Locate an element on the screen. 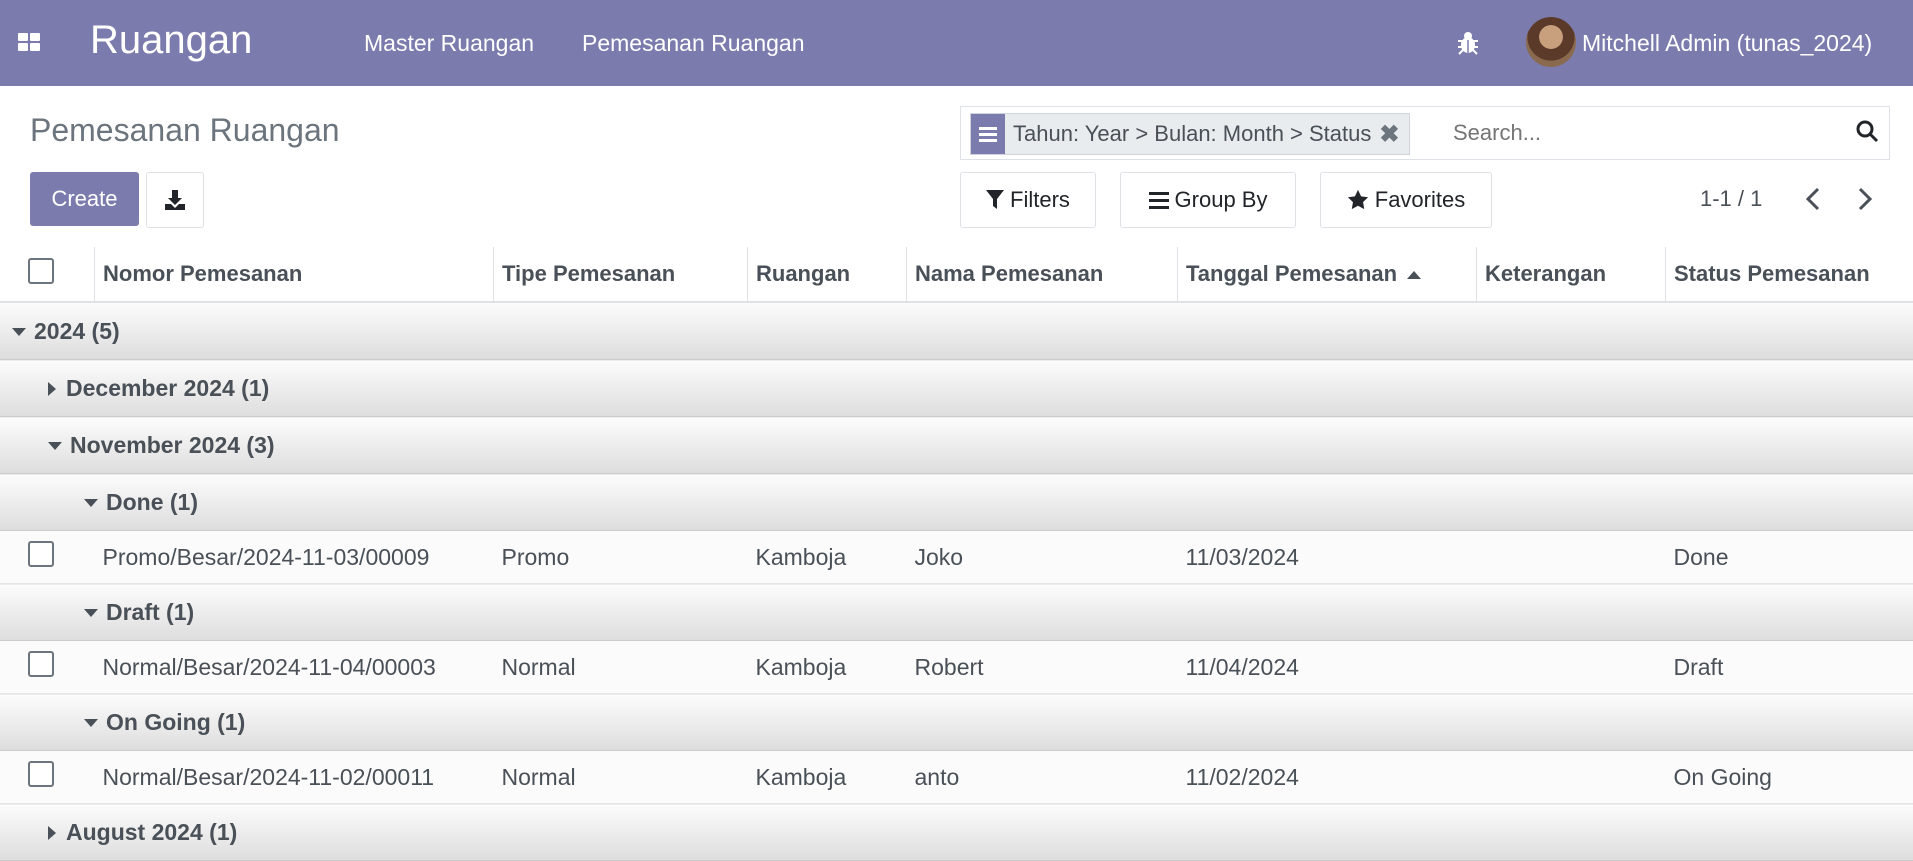  sort-ascending-icon is located at coordinates (1414, 275).